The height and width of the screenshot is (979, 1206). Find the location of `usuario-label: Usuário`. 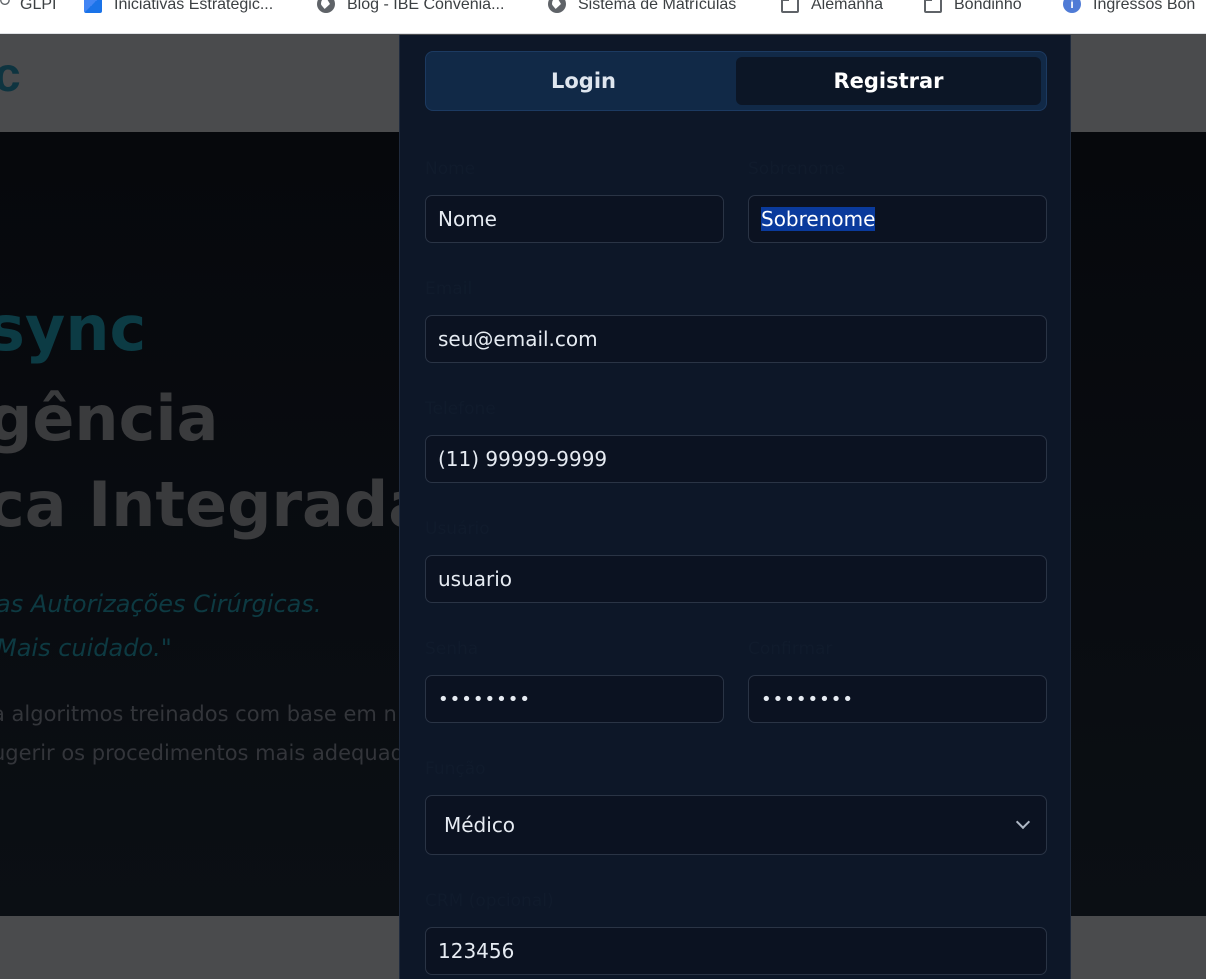

usuario-label: Usuário is located at coordinates (457, 529).